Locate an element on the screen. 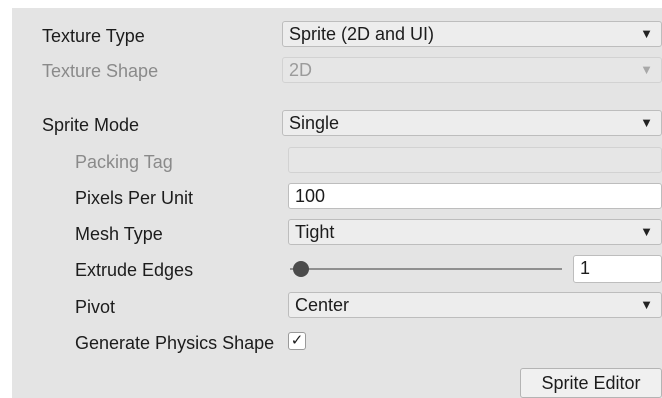 This screenshot has width=662, height=398. texture-type-value: Sprite (2D and UI) is located at coordinates (362, 34).